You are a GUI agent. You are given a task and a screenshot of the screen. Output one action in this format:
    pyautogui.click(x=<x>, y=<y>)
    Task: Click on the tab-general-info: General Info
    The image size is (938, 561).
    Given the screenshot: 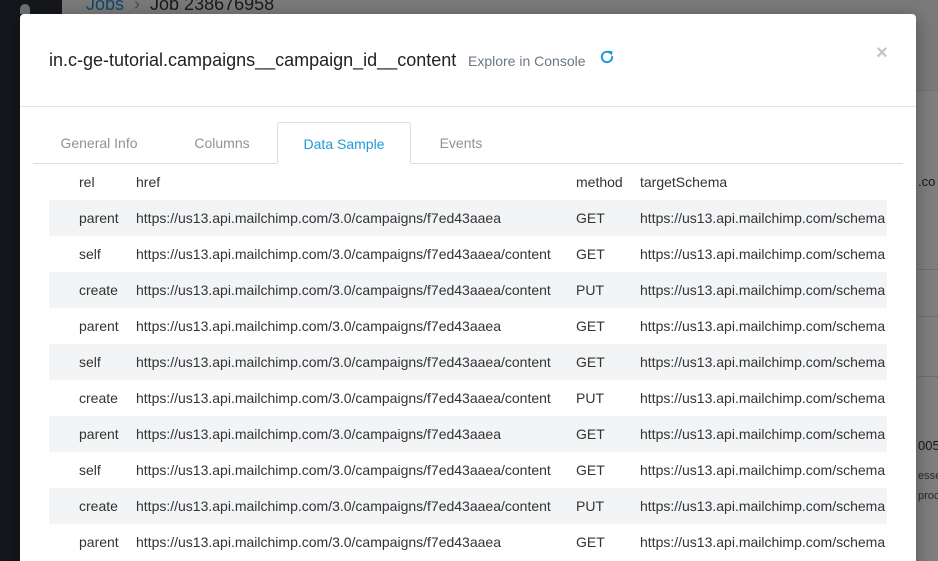 What is the action you would take?
    pyautogui.click(x=99, y=142)
    